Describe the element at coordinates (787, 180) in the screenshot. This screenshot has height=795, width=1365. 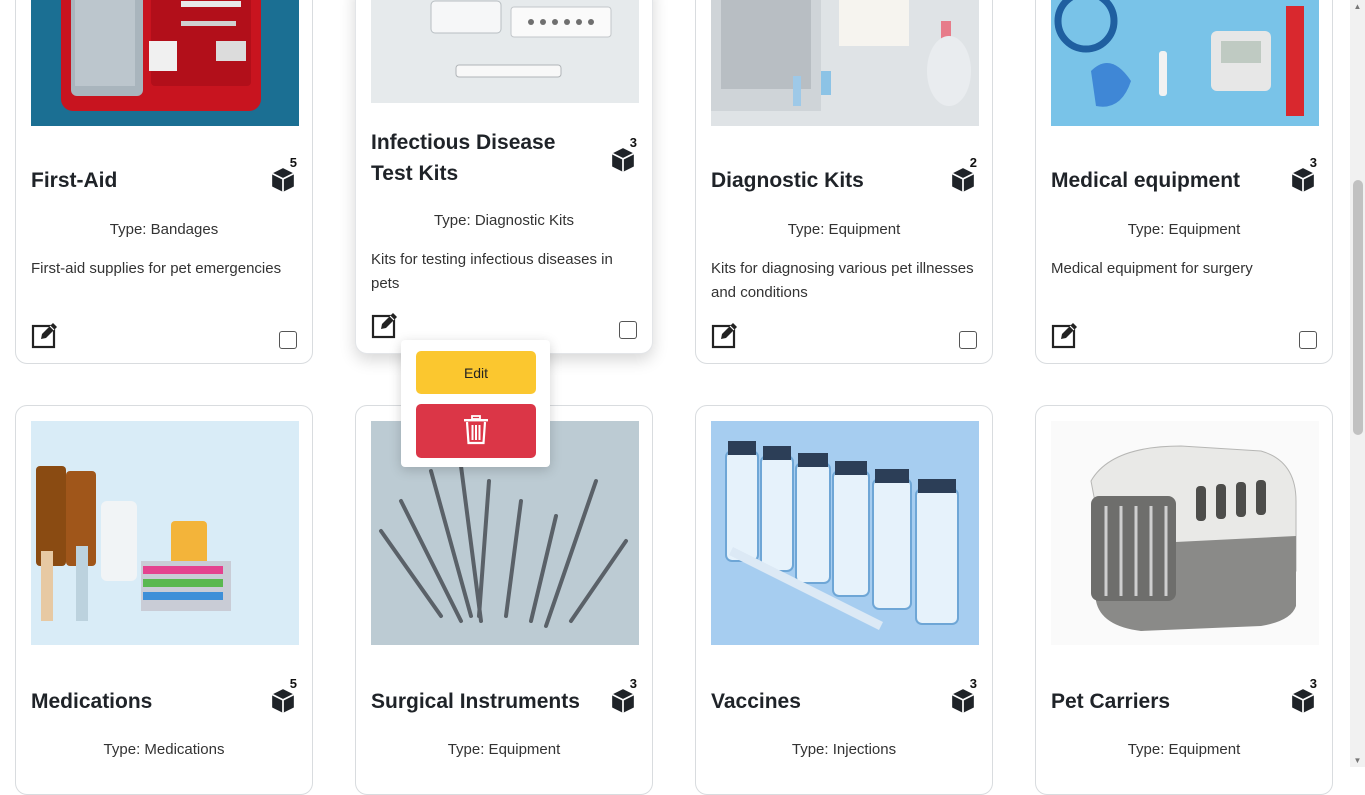
I see `card-title: Diagnostic Kits` at that location.